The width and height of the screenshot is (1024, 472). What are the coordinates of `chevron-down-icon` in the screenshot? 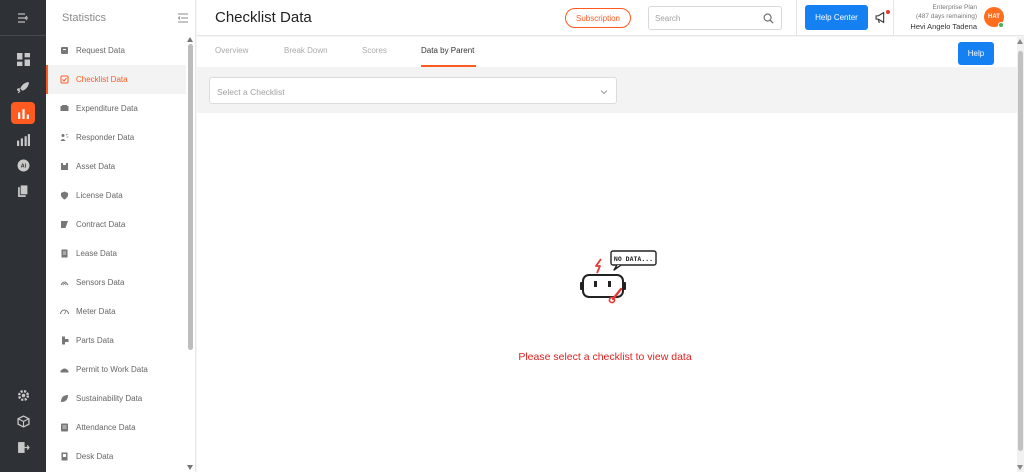 It's located at (604, 92).